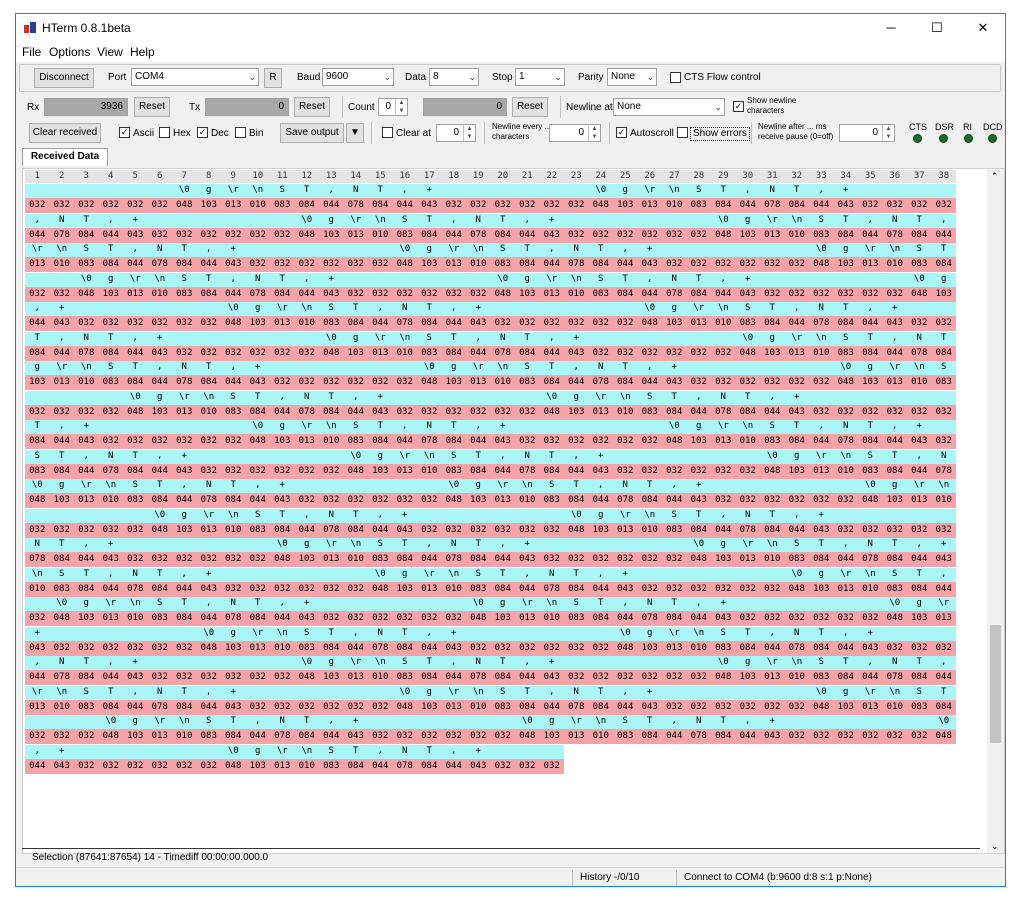 The image size is (1024, 905). What do you see at coordinates (560, 107) in the screenshot?
I see `separator` at bounding box center [560, 107].